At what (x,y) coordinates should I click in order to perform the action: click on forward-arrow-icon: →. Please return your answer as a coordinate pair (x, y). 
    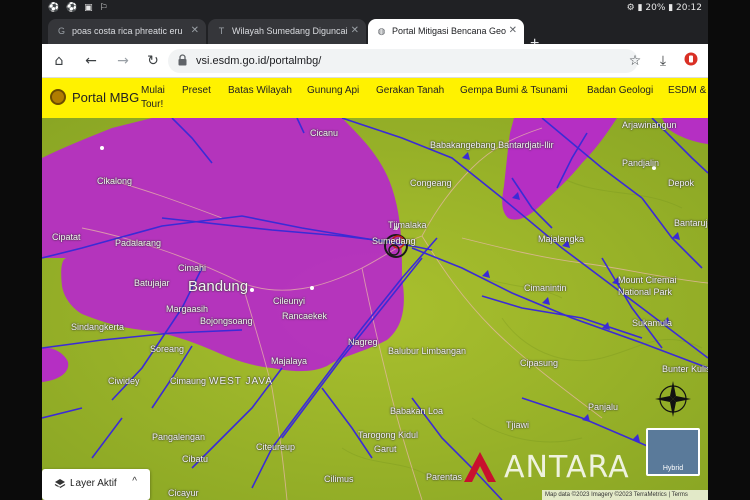
    Looking at the image, I should click on (123, 61).